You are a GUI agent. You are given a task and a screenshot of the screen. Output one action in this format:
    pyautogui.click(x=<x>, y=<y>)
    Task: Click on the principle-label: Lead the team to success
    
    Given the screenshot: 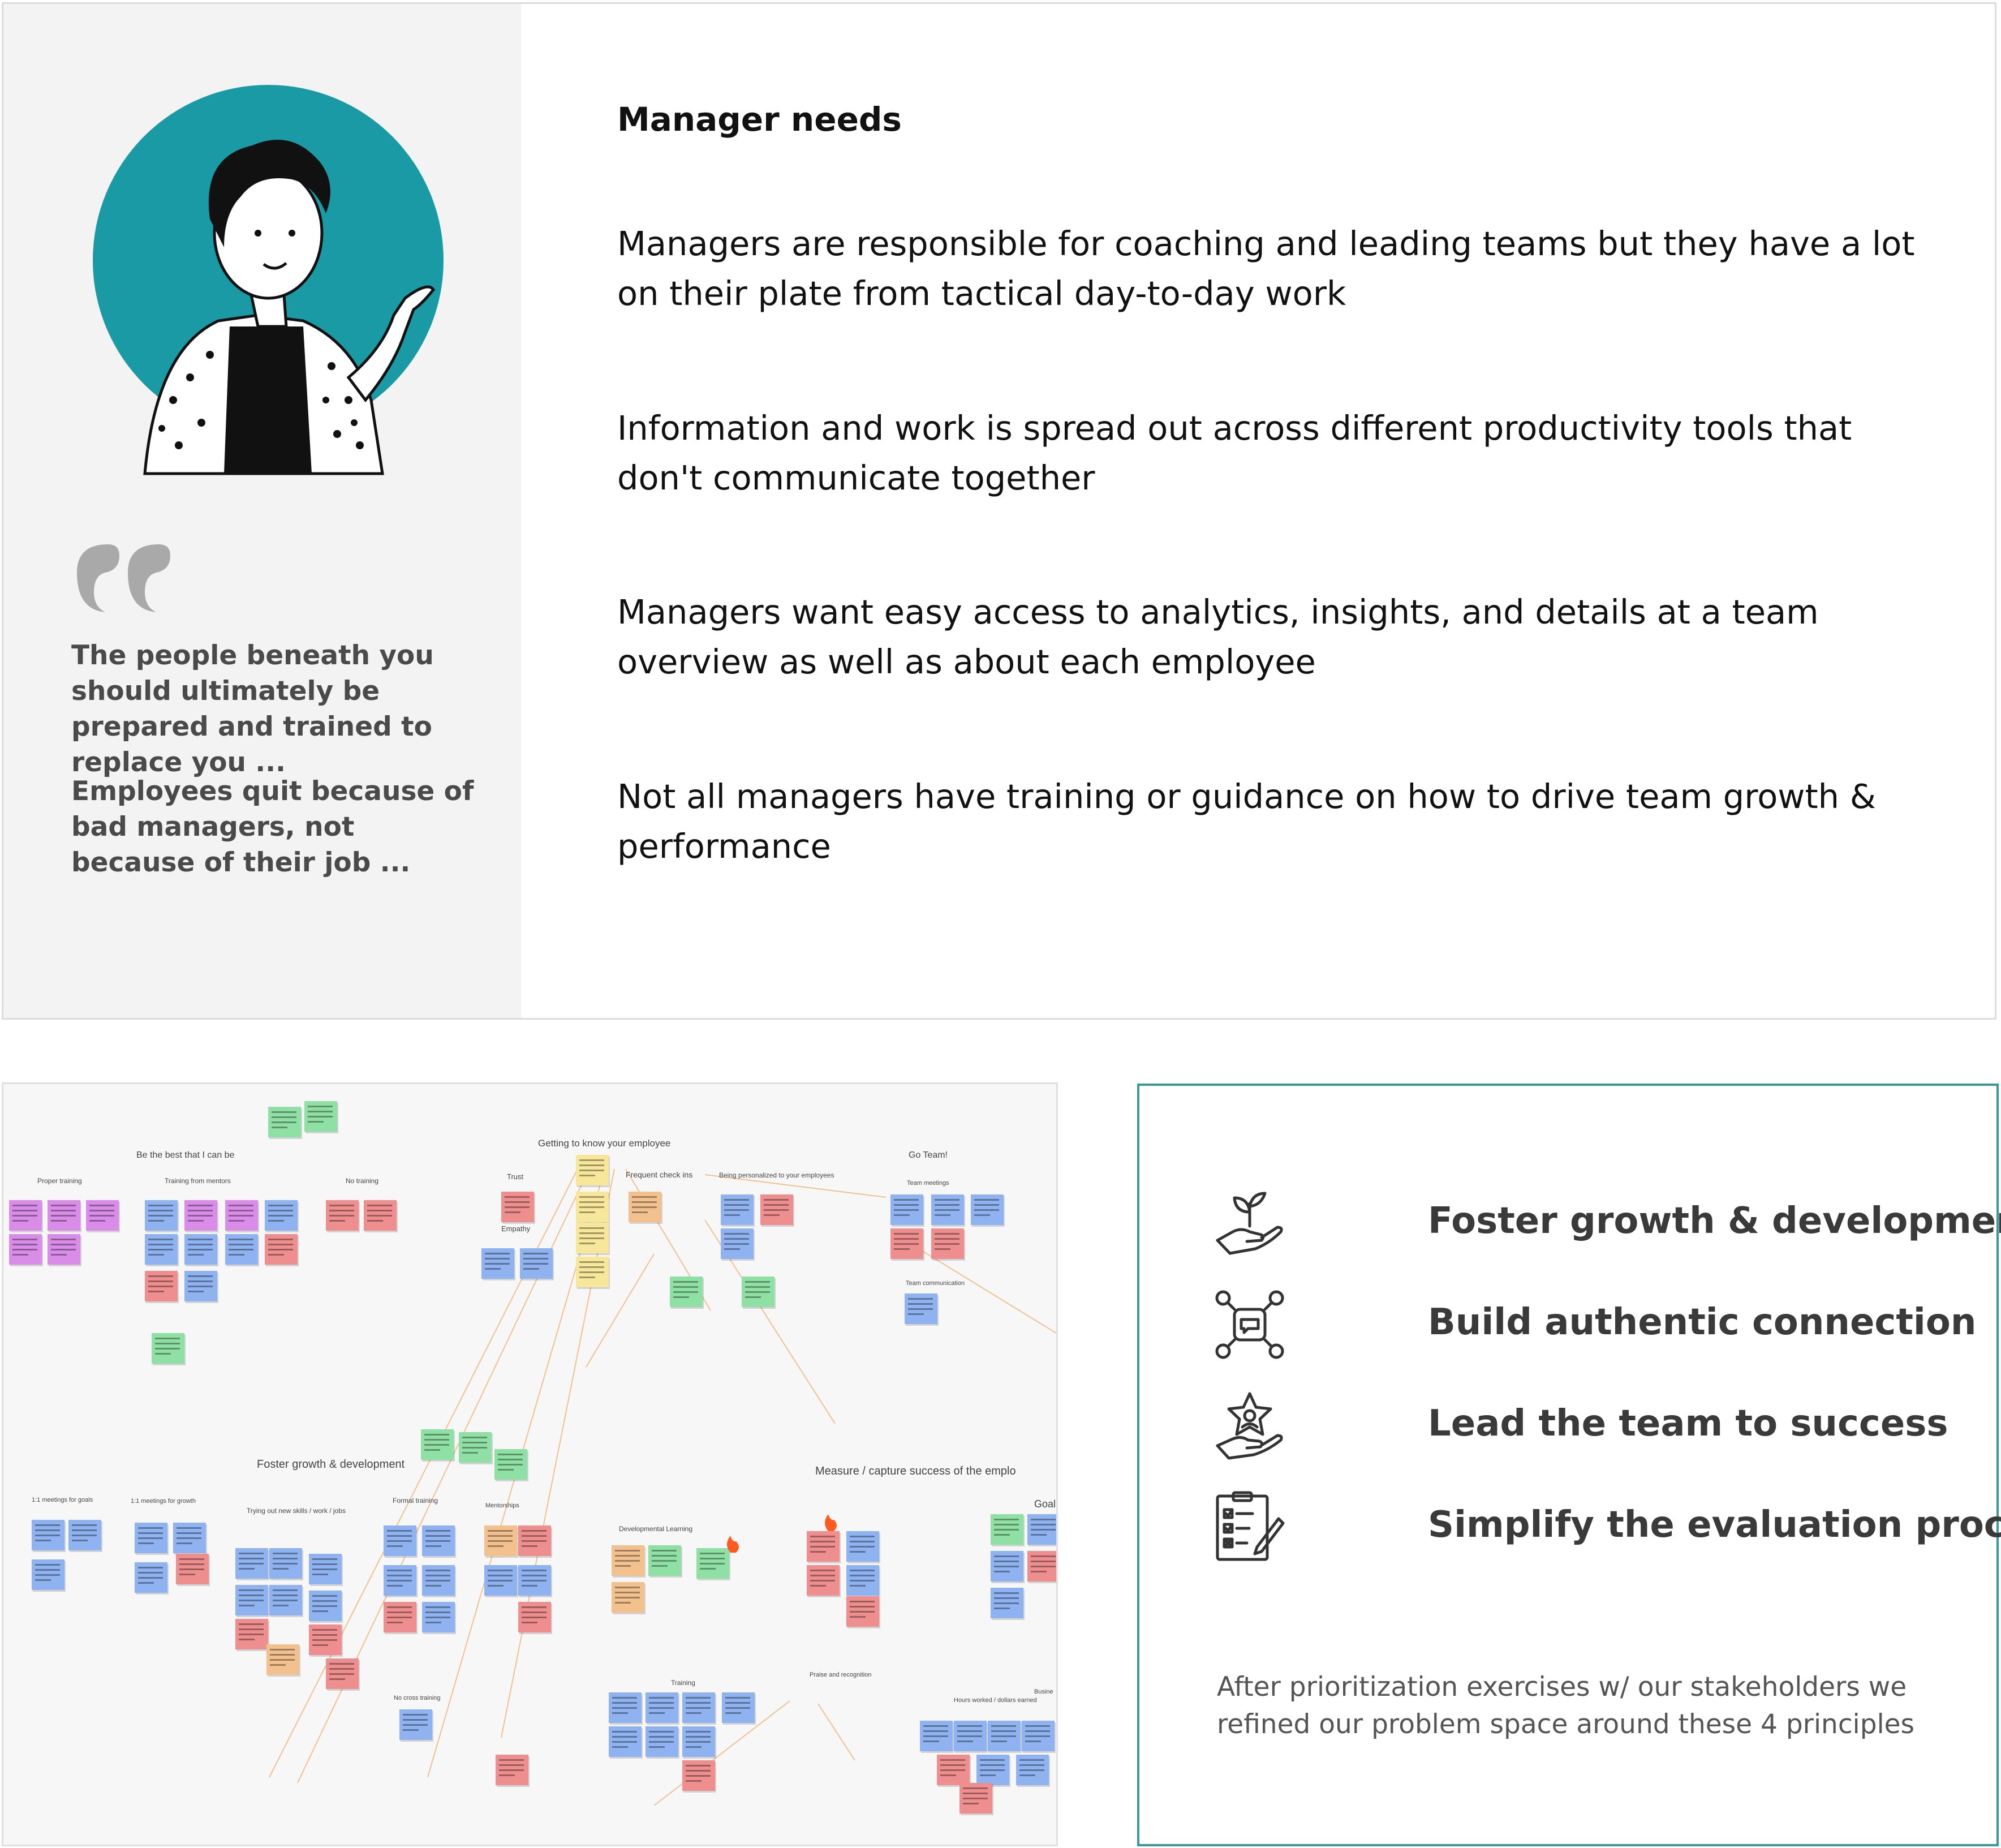 What is the action you would take?
    pyautogui.click(x=1688, y=1424)
    